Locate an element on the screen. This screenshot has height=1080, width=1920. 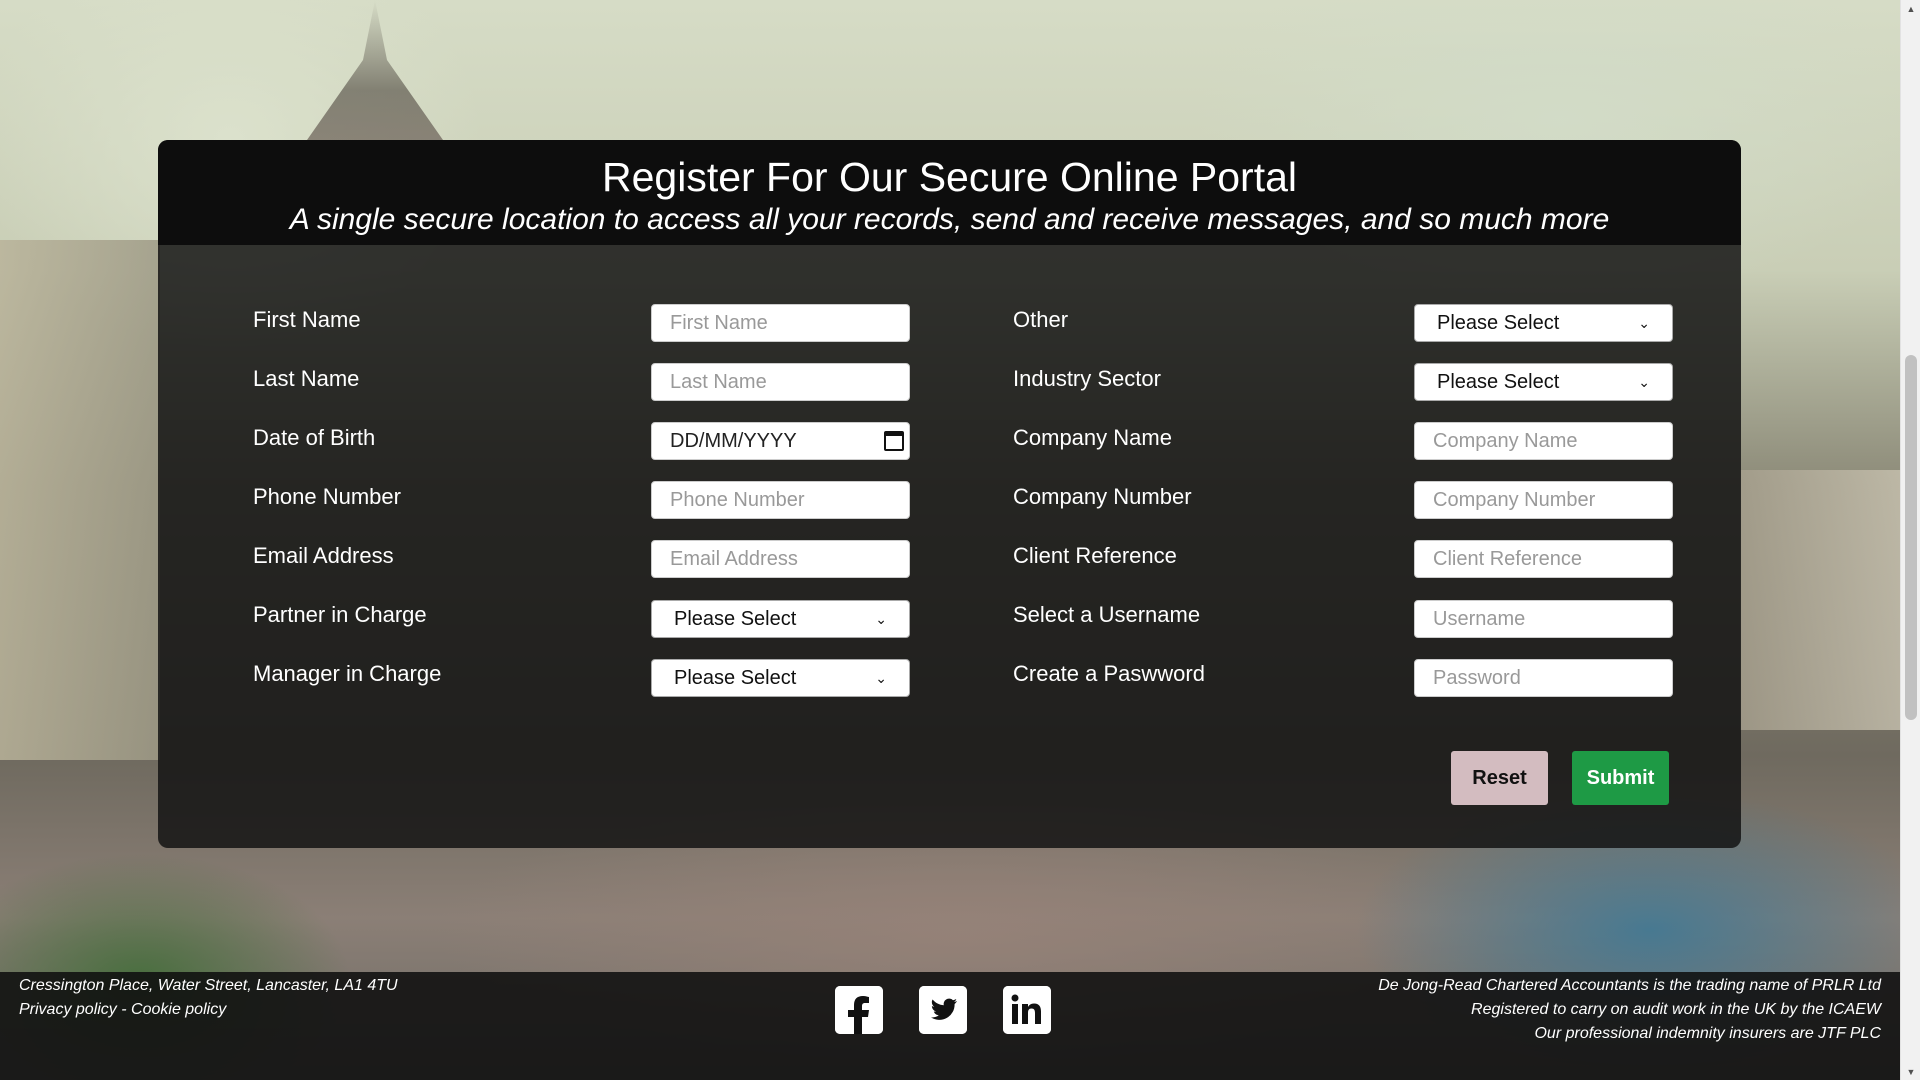
industry-sector-value: Please Select is located at coordinates (1498, 381).